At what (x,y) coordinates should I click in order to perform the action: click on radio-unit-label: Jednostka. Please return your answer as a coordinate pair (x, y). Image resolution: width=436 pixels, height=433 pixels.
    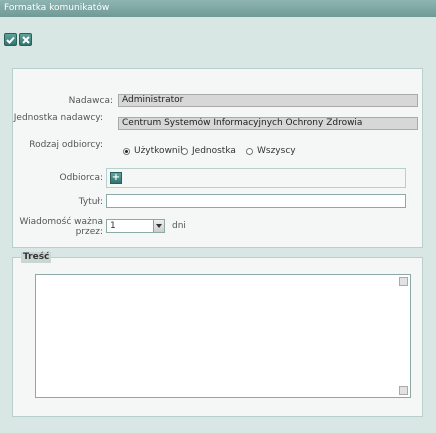
    Looking at the image, I should click on (214, 151).